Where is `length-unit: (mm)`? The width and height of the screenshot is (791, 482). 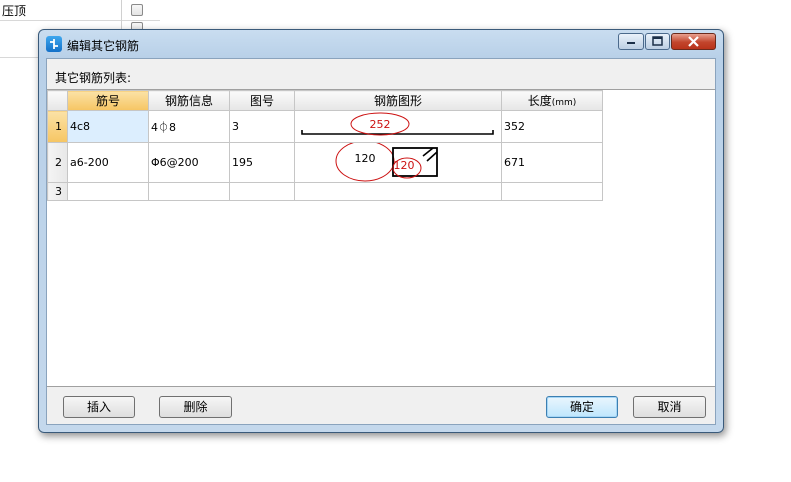 length-unit: (mm) is located at coordinates (564, 103).